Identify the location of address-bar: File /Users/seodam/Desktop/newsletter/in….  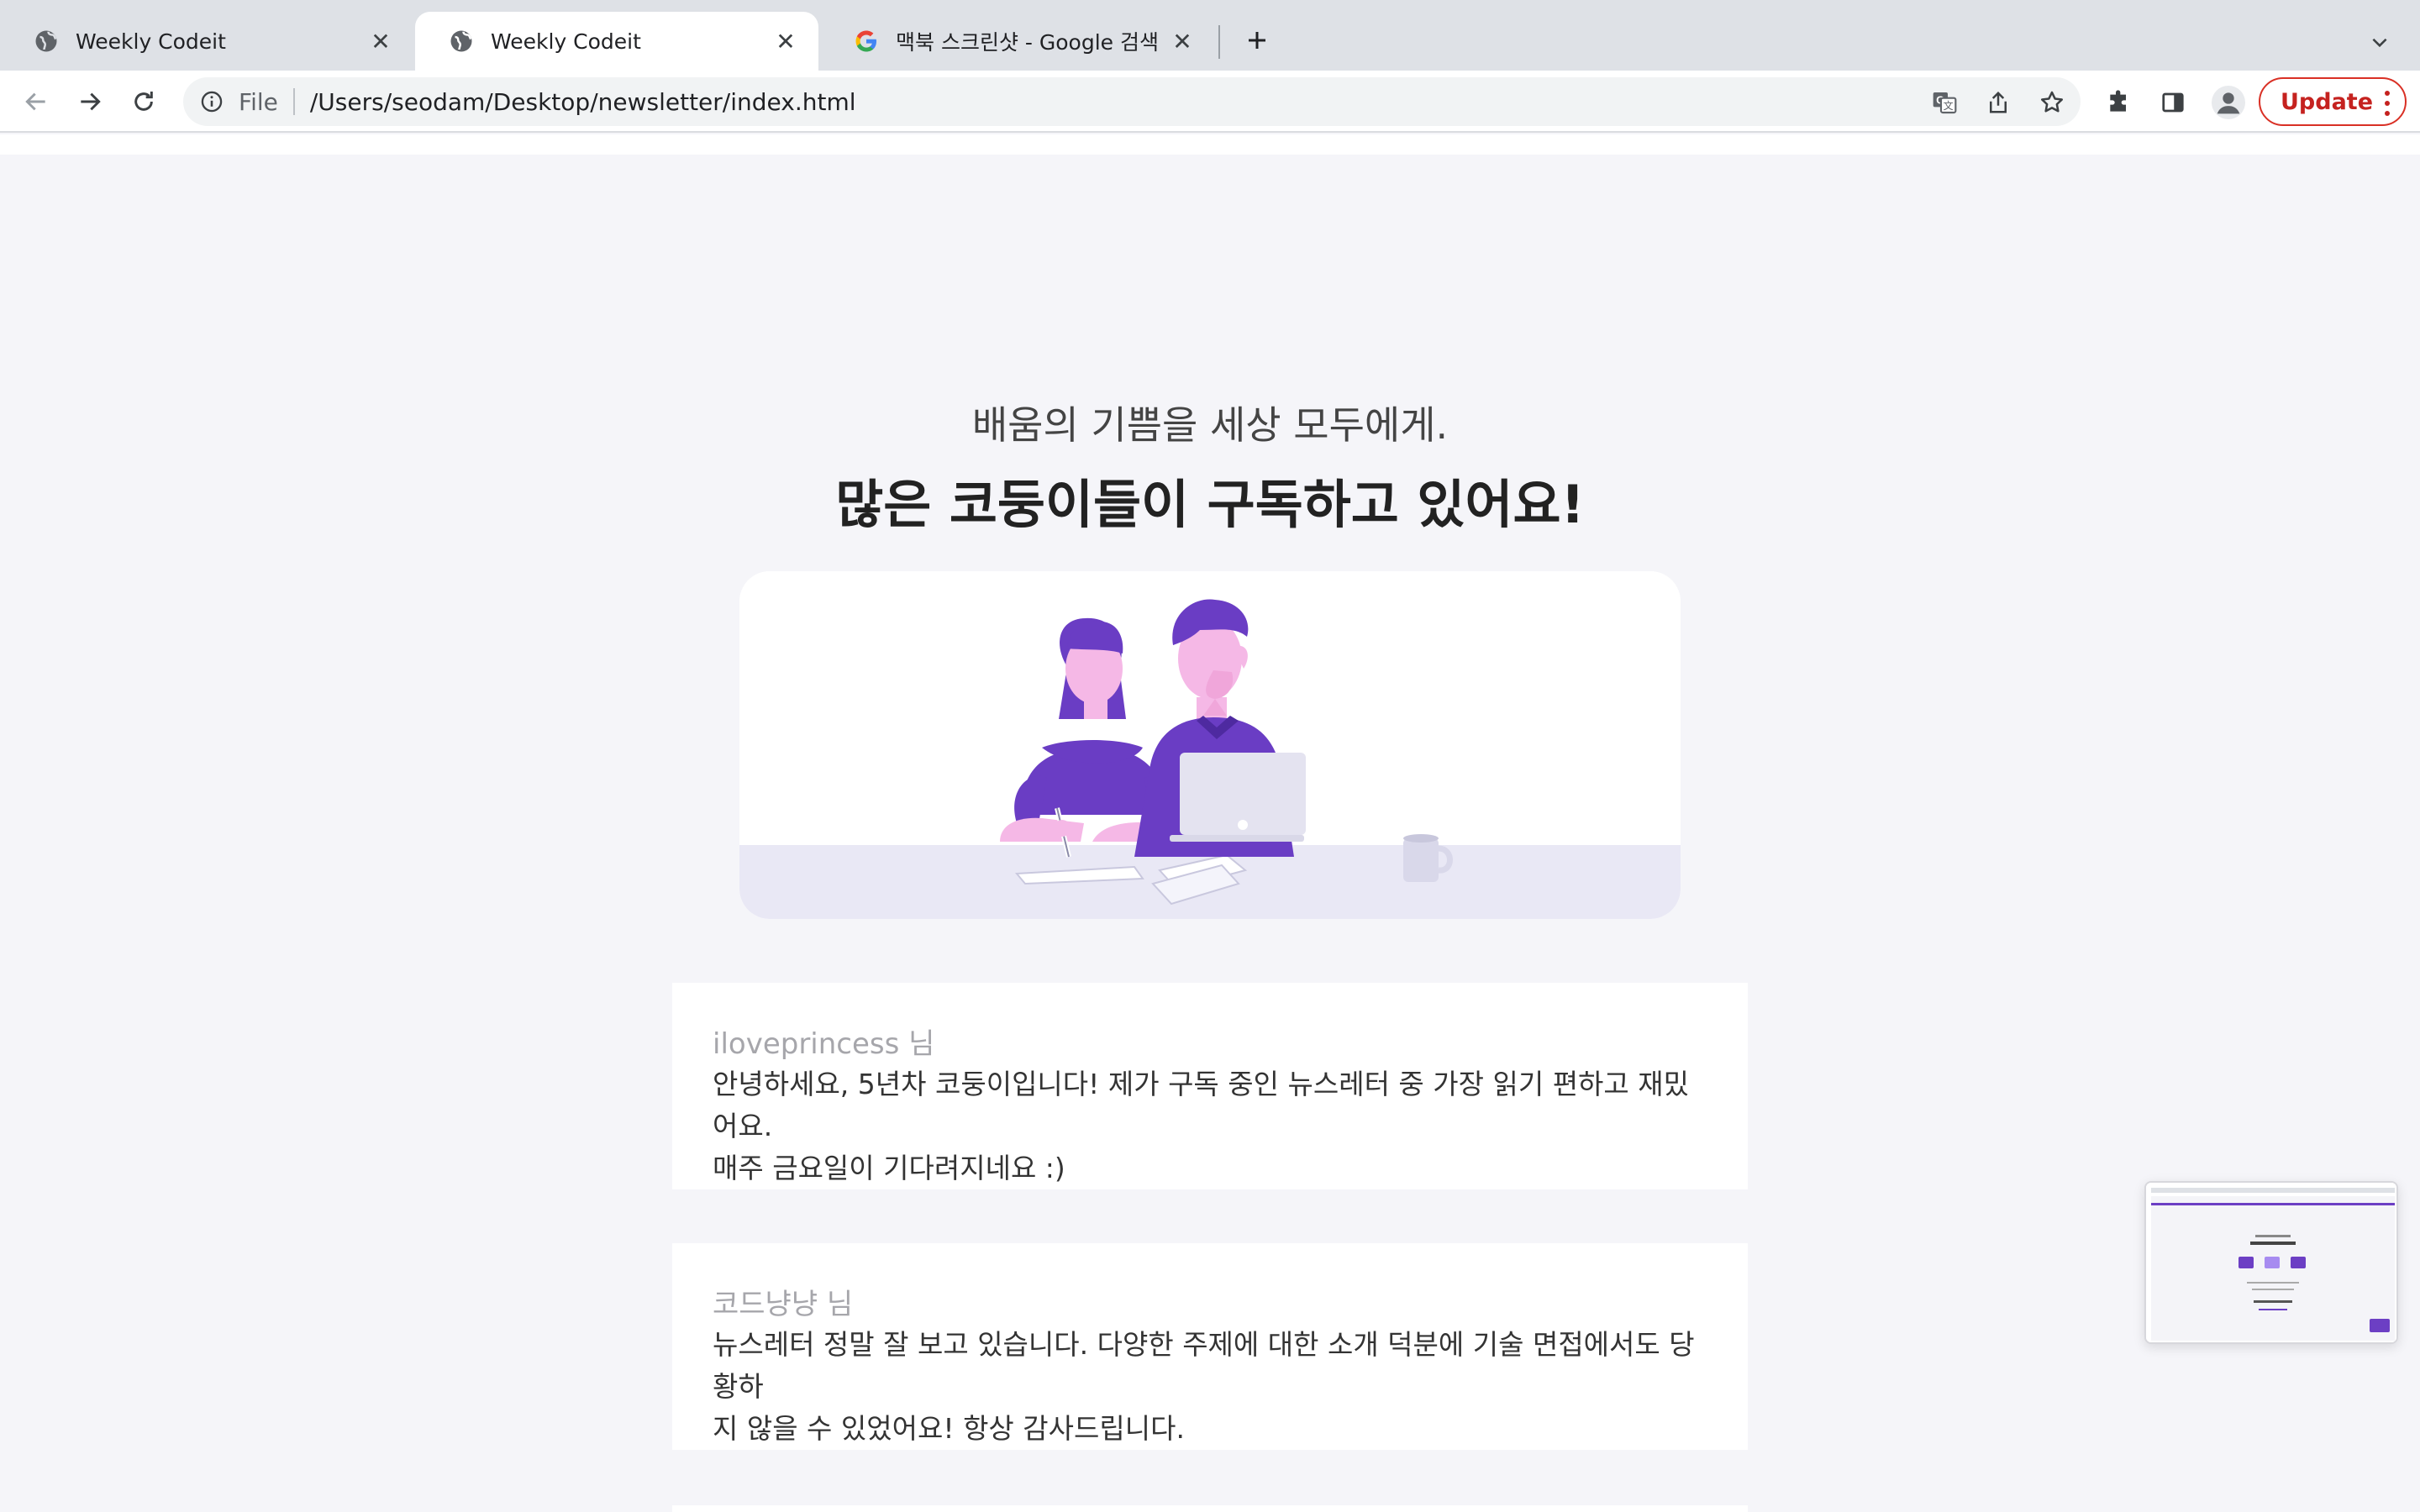
(1132, 101).